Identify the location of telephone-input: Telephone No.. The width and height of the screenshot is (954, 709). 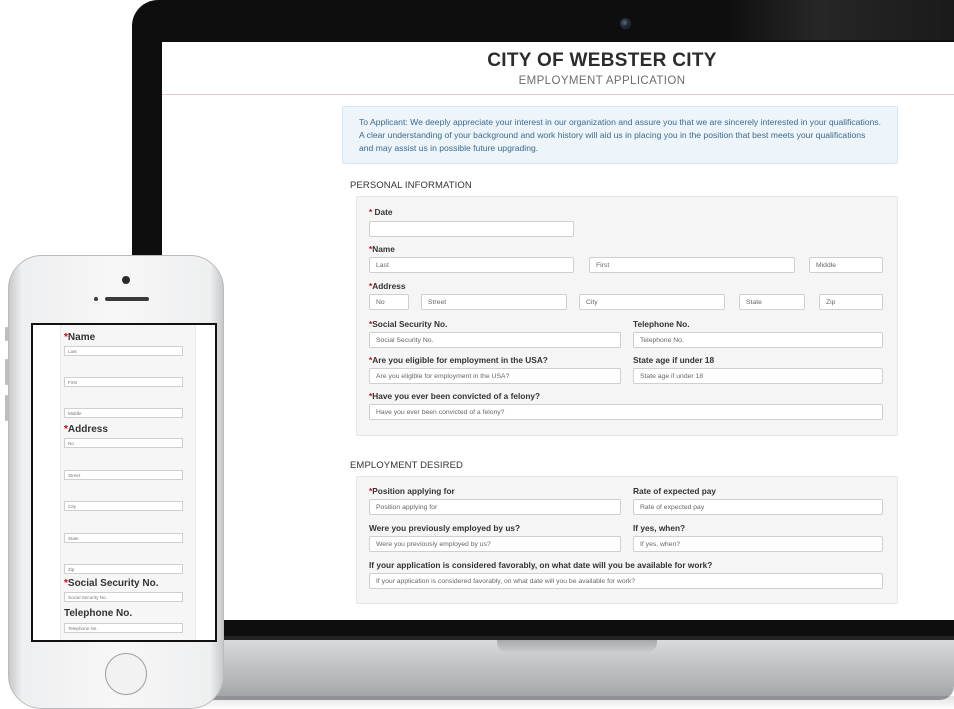
(758, 340).